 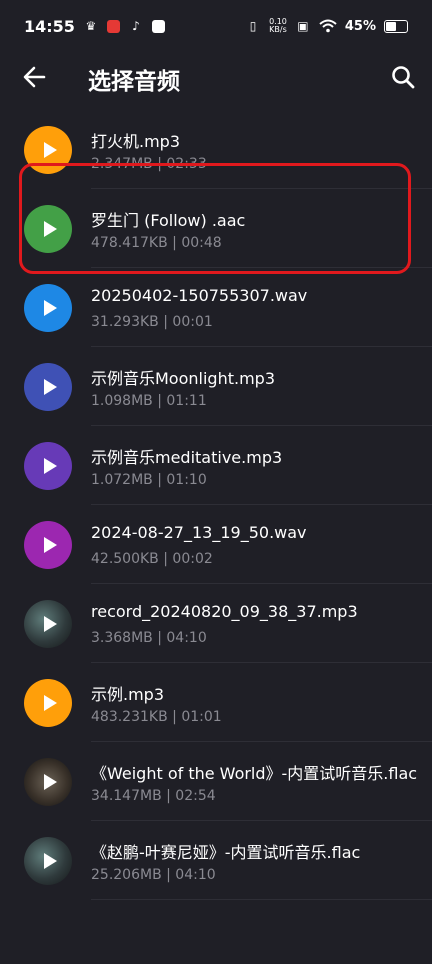 I want to click on audio-list-item: 示例音乐Moonlight.mp3 1.098MB | 01:11, so click(x=216, y=386).